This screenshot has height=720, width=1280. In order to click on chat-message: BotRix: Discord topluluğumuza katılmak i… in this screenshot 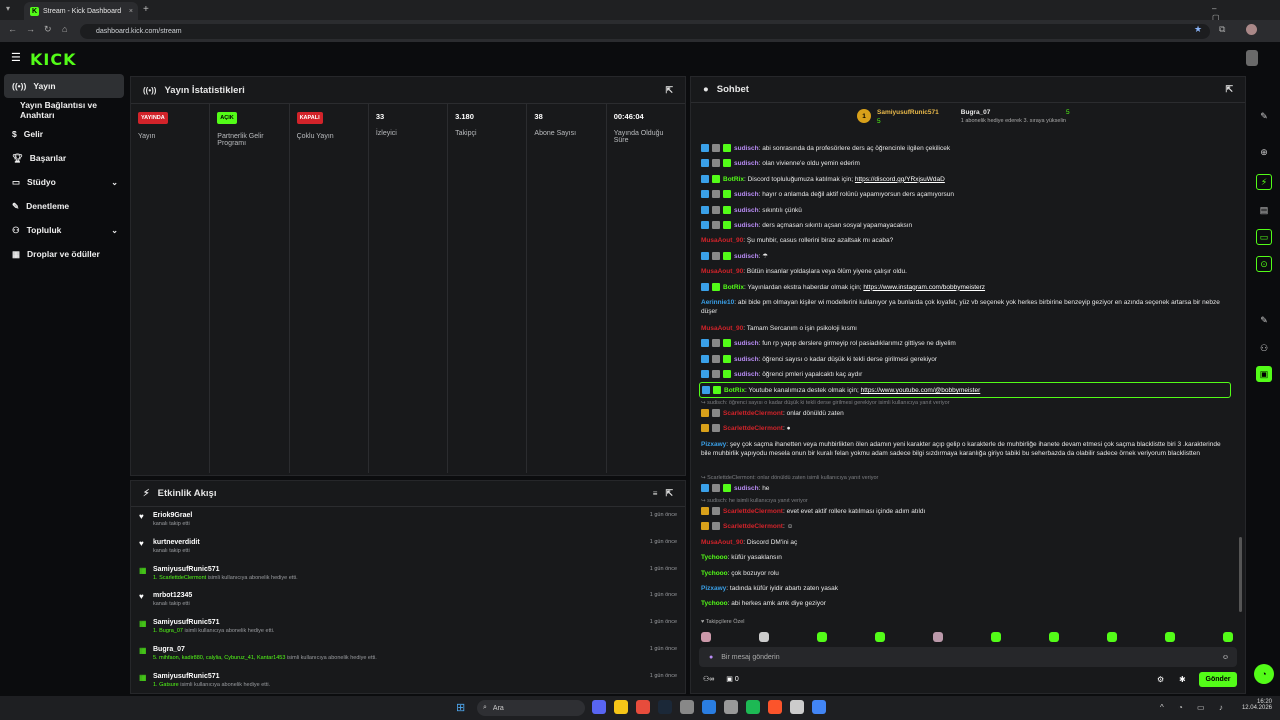, I will do `click(965, 179)`.